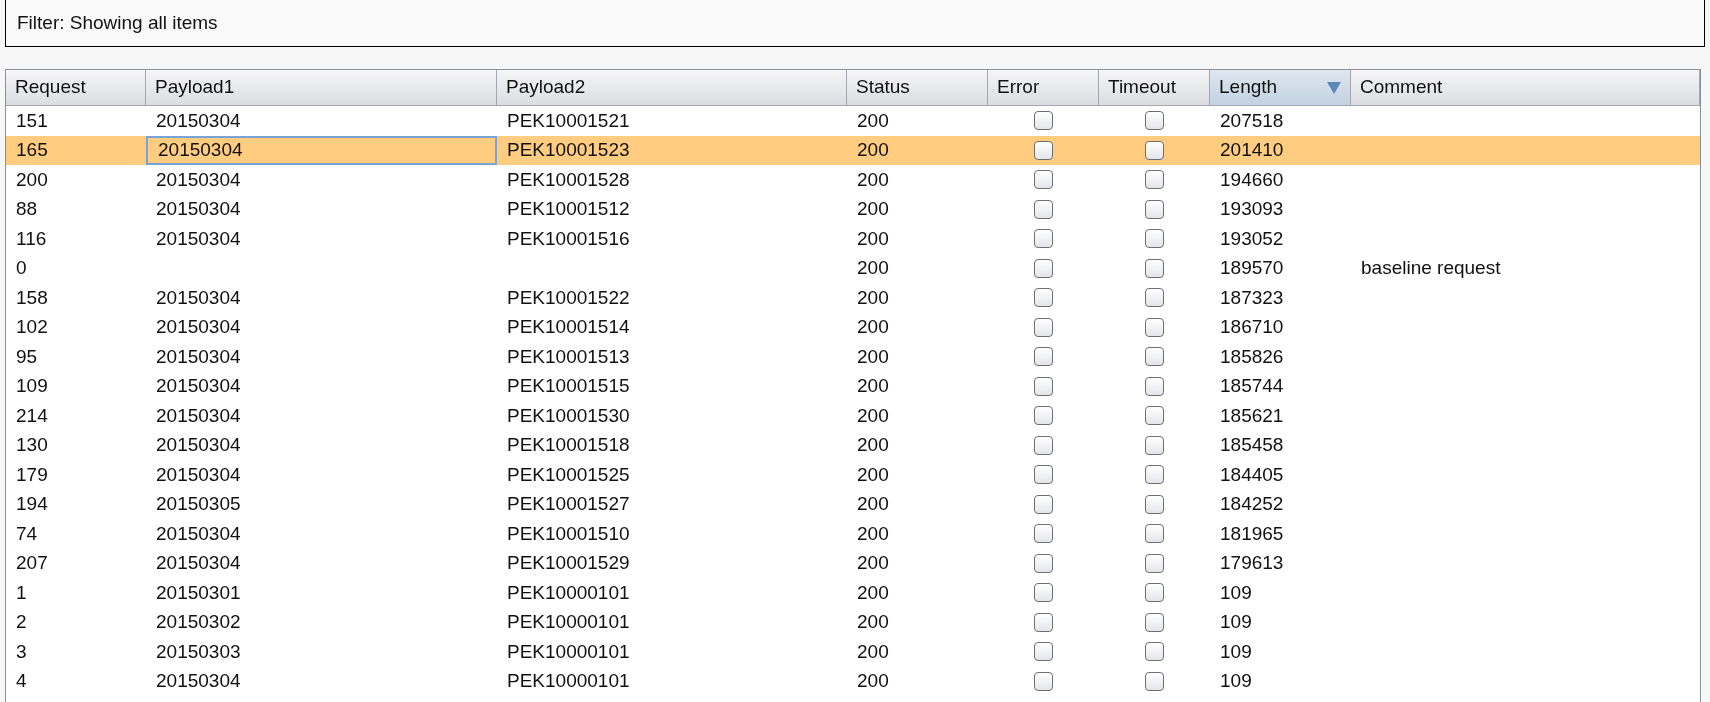 The image size is (1710, 702). What do you see at coordinates (32, 445) in the screenshot?
I see `table-cell-text: 130` at bounding box center [32, 445].